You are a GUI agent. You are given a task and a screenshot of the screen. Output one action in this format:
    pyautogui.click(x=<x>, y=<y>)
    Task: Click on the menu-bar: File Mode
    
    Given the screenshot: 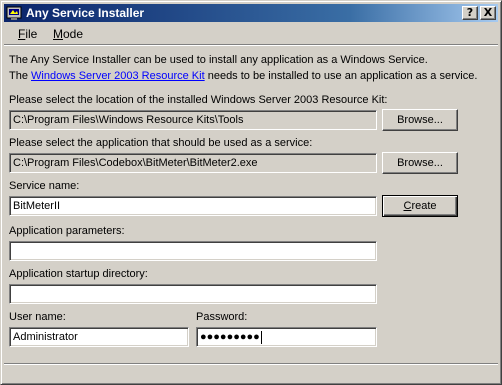 What is the action you would take?
    pyautogui.click(x=251, y=33)
    